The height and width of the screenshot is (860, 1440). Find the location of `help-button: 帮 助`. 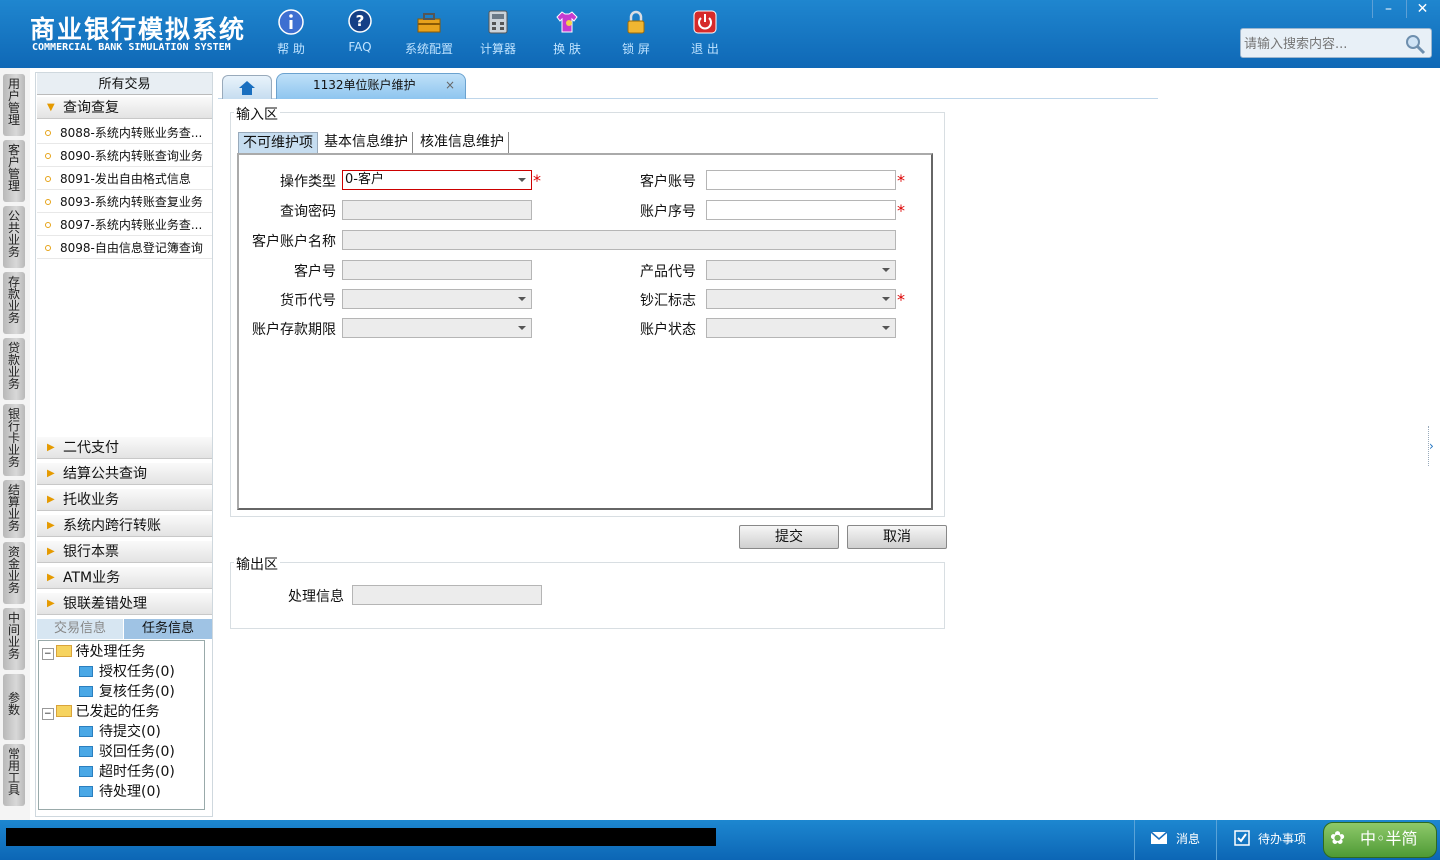

help-button: 帮 助 is located at coordinates (291, 34).